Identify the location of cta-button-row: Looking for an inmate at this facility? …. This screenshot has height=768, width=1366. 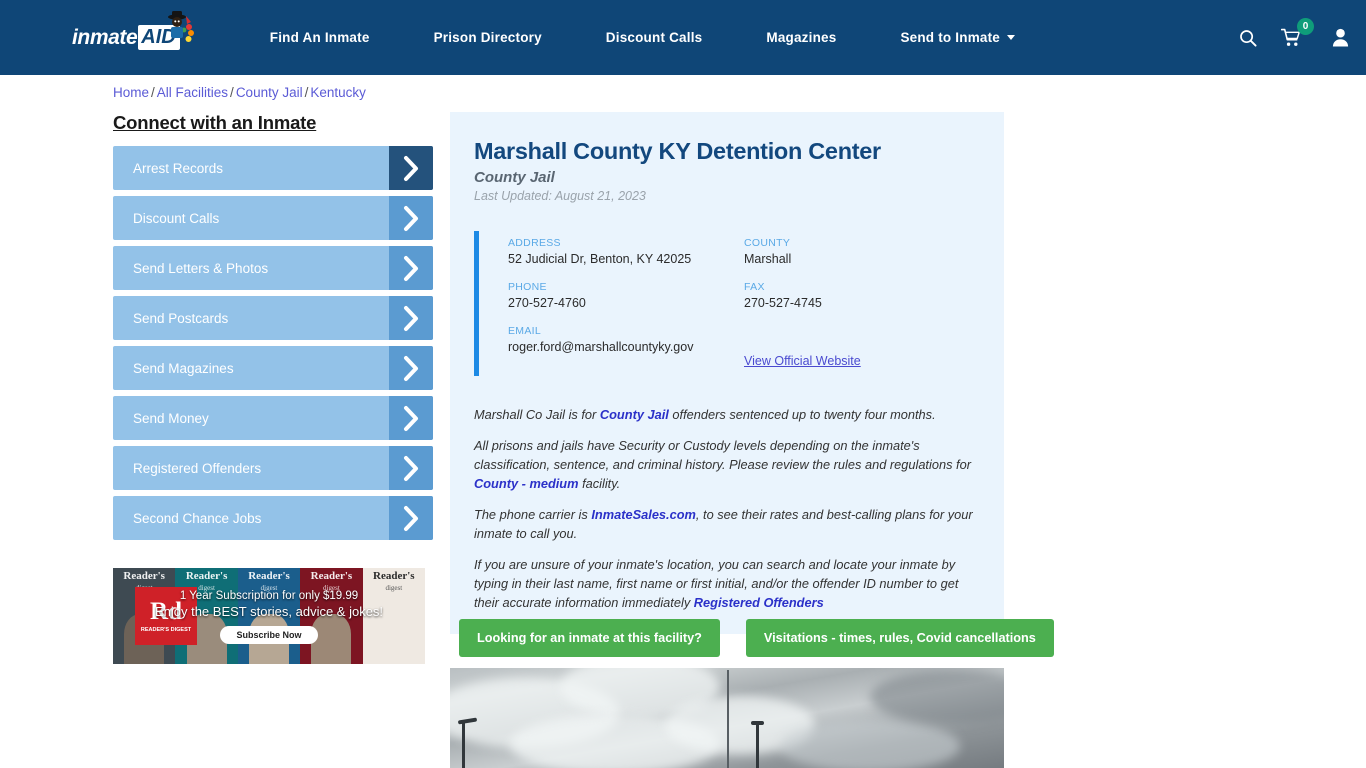
(756, 638).